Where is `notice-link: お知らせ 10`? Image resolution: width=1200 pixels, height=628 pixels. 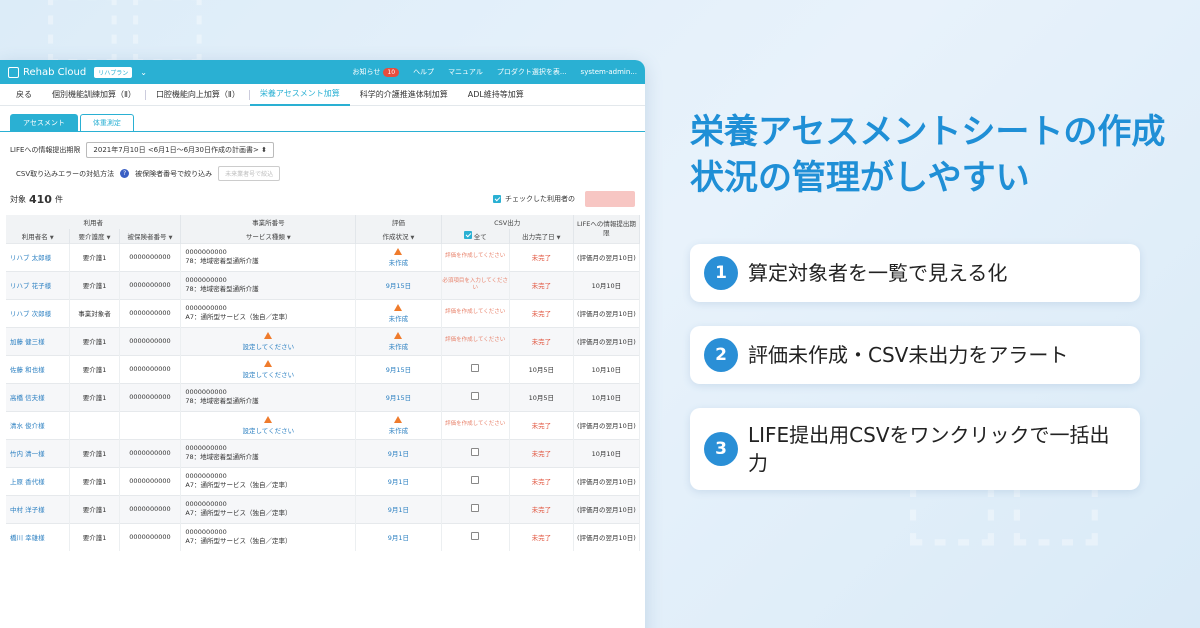 notice-link: お知らせ 10 is located at coordinates (376, 72).